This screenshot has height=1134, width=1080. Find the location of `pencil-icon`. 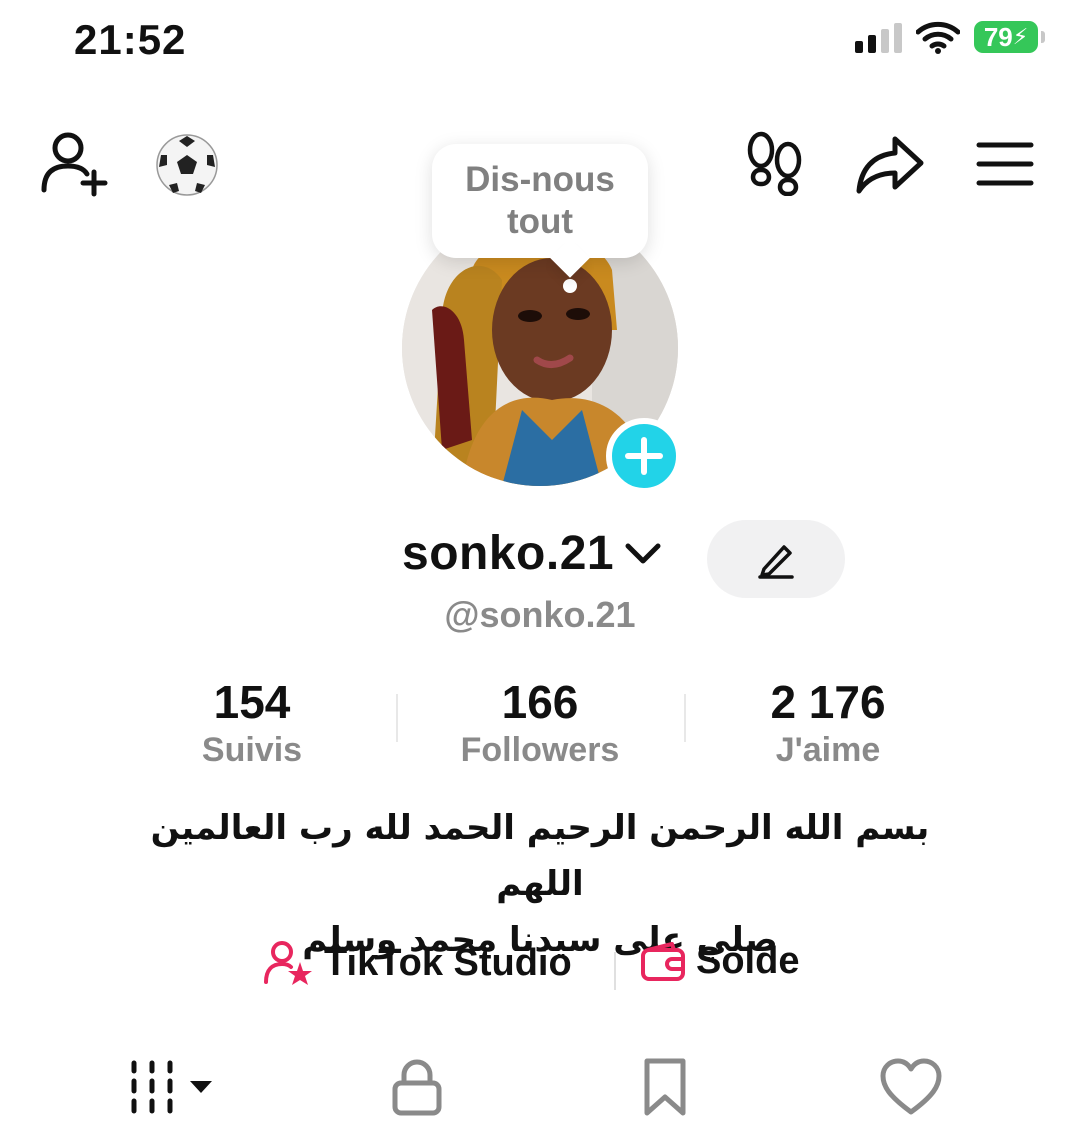

pencil-icon is located at coordinates (776, 562).